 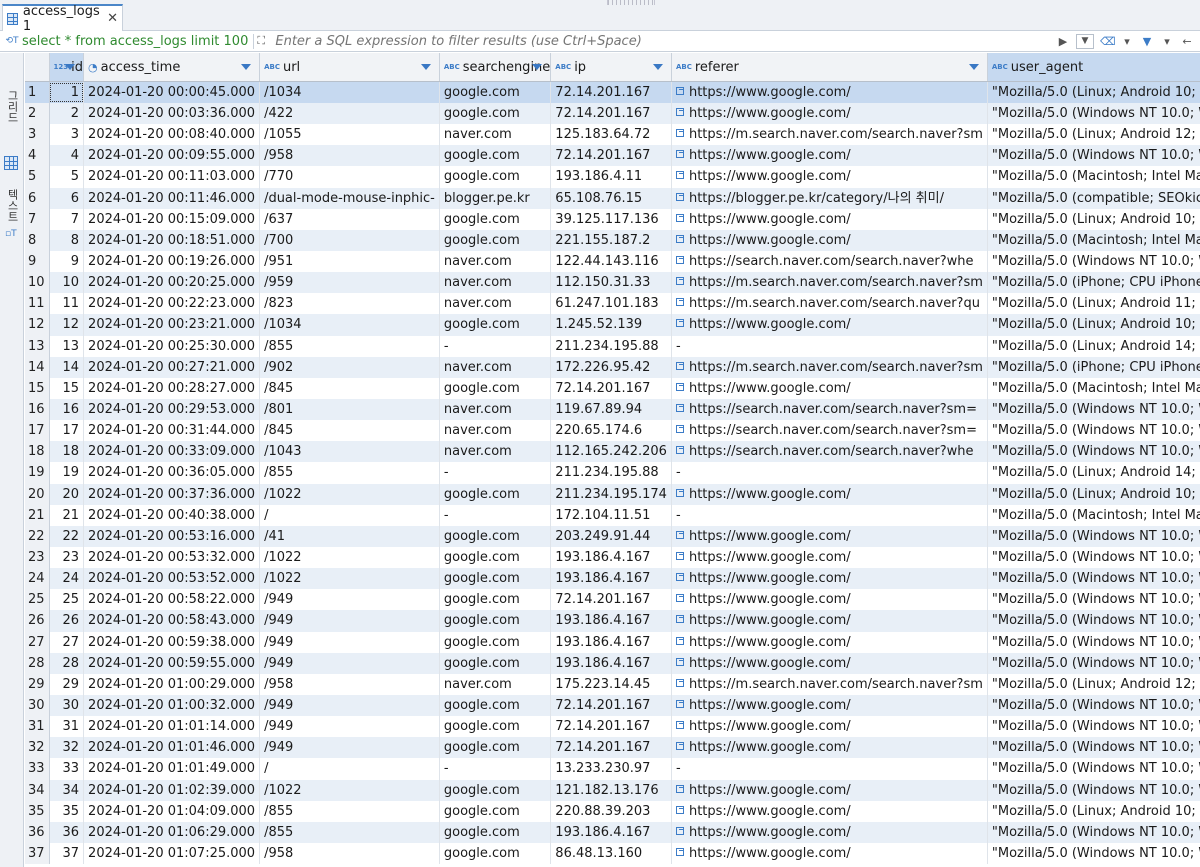 I want to click on cell-access_time: 2024-01-20 00:53:32.000, so click(x=172, y=557).